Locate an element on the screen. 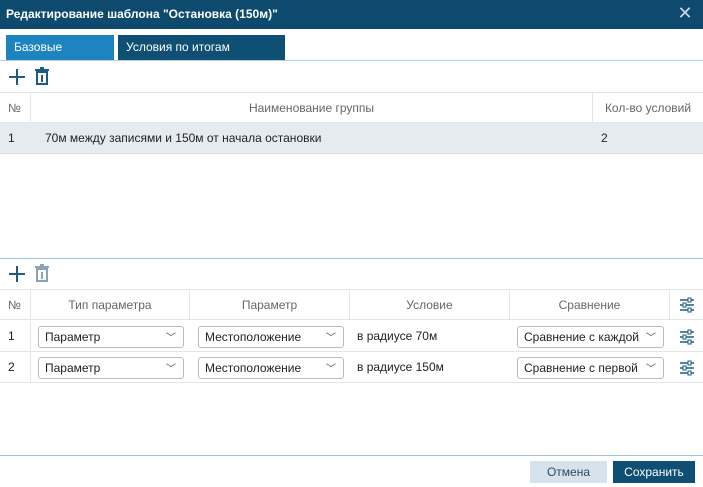 The height and width of the screenshot is (487, 703). row-num: 2 is located at coordinates (15, 367).